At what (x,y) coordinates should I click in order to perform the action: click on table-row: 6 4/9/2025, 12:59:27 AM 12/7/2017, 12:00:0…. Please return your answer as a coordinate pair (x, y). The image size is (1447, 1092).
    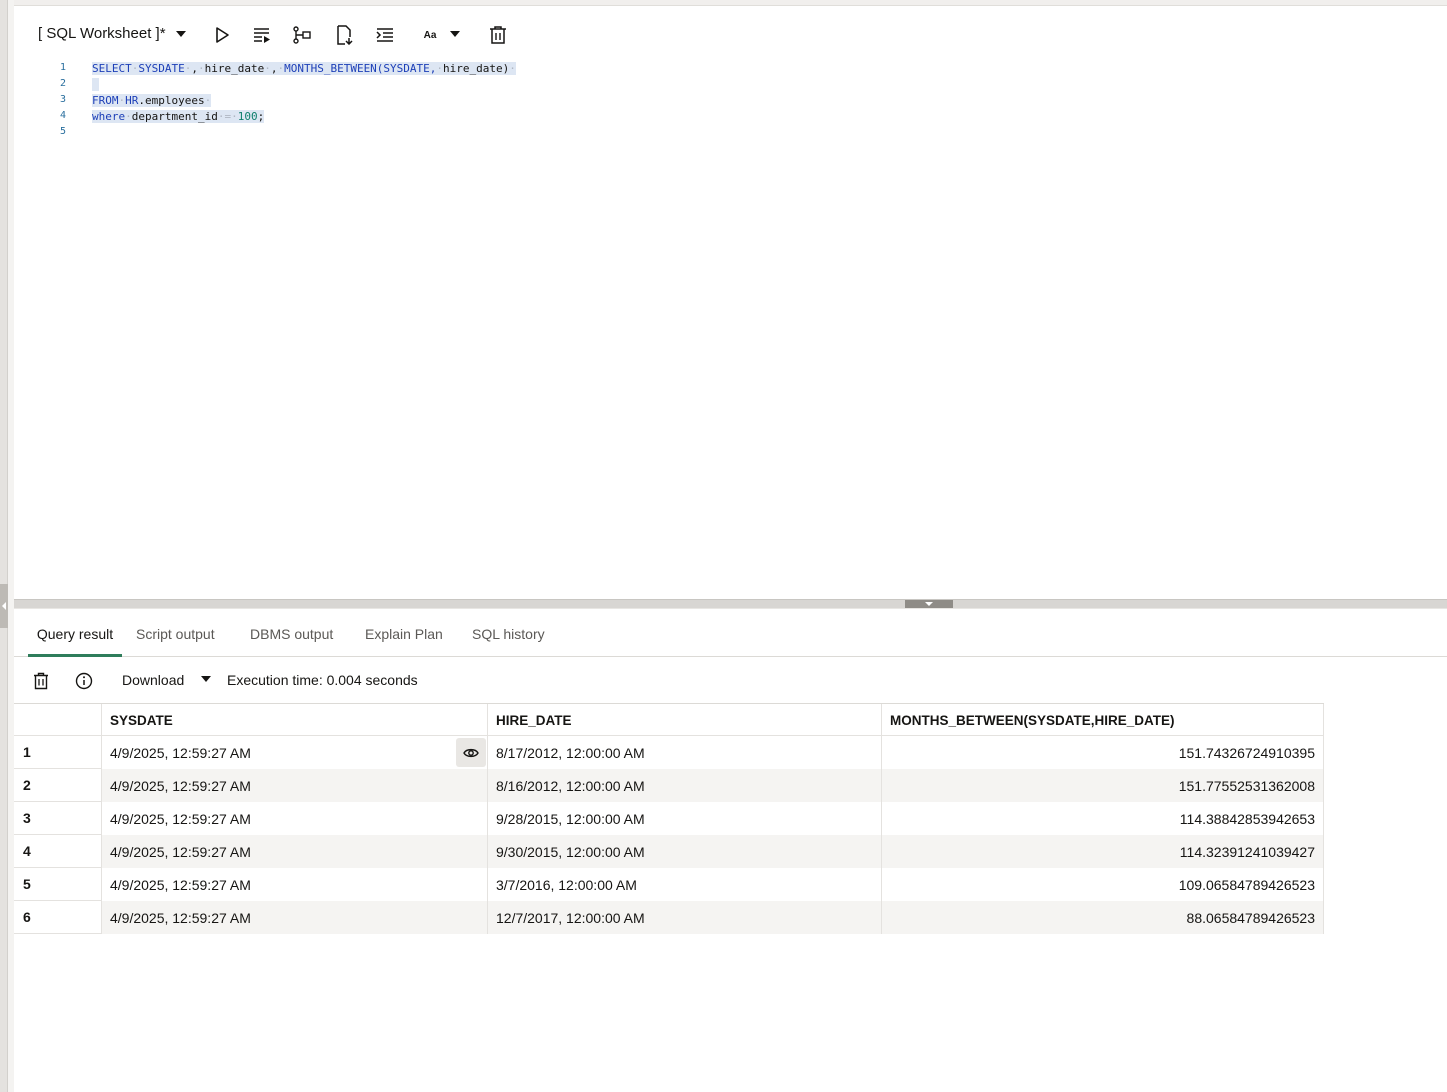
    Looking at the image, I should click on (669, 917).